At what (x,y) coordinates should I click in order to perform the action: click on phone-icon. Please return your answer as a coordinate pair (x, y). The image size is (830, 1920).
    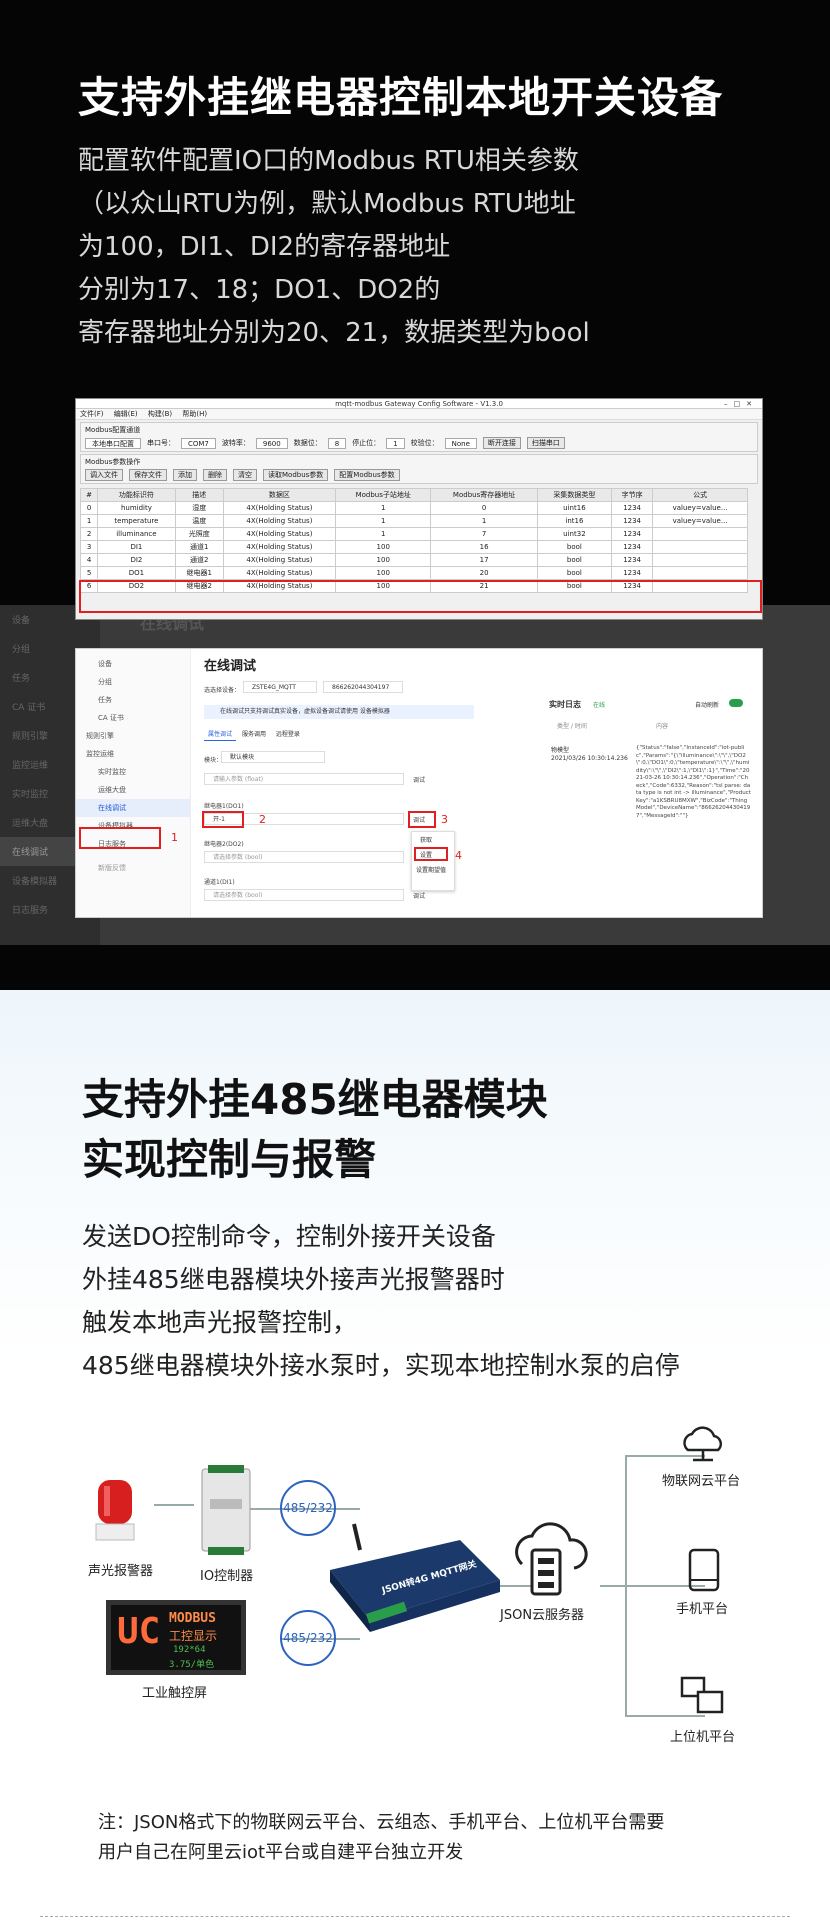
    Looking at the image, I should click on (704, 1570).